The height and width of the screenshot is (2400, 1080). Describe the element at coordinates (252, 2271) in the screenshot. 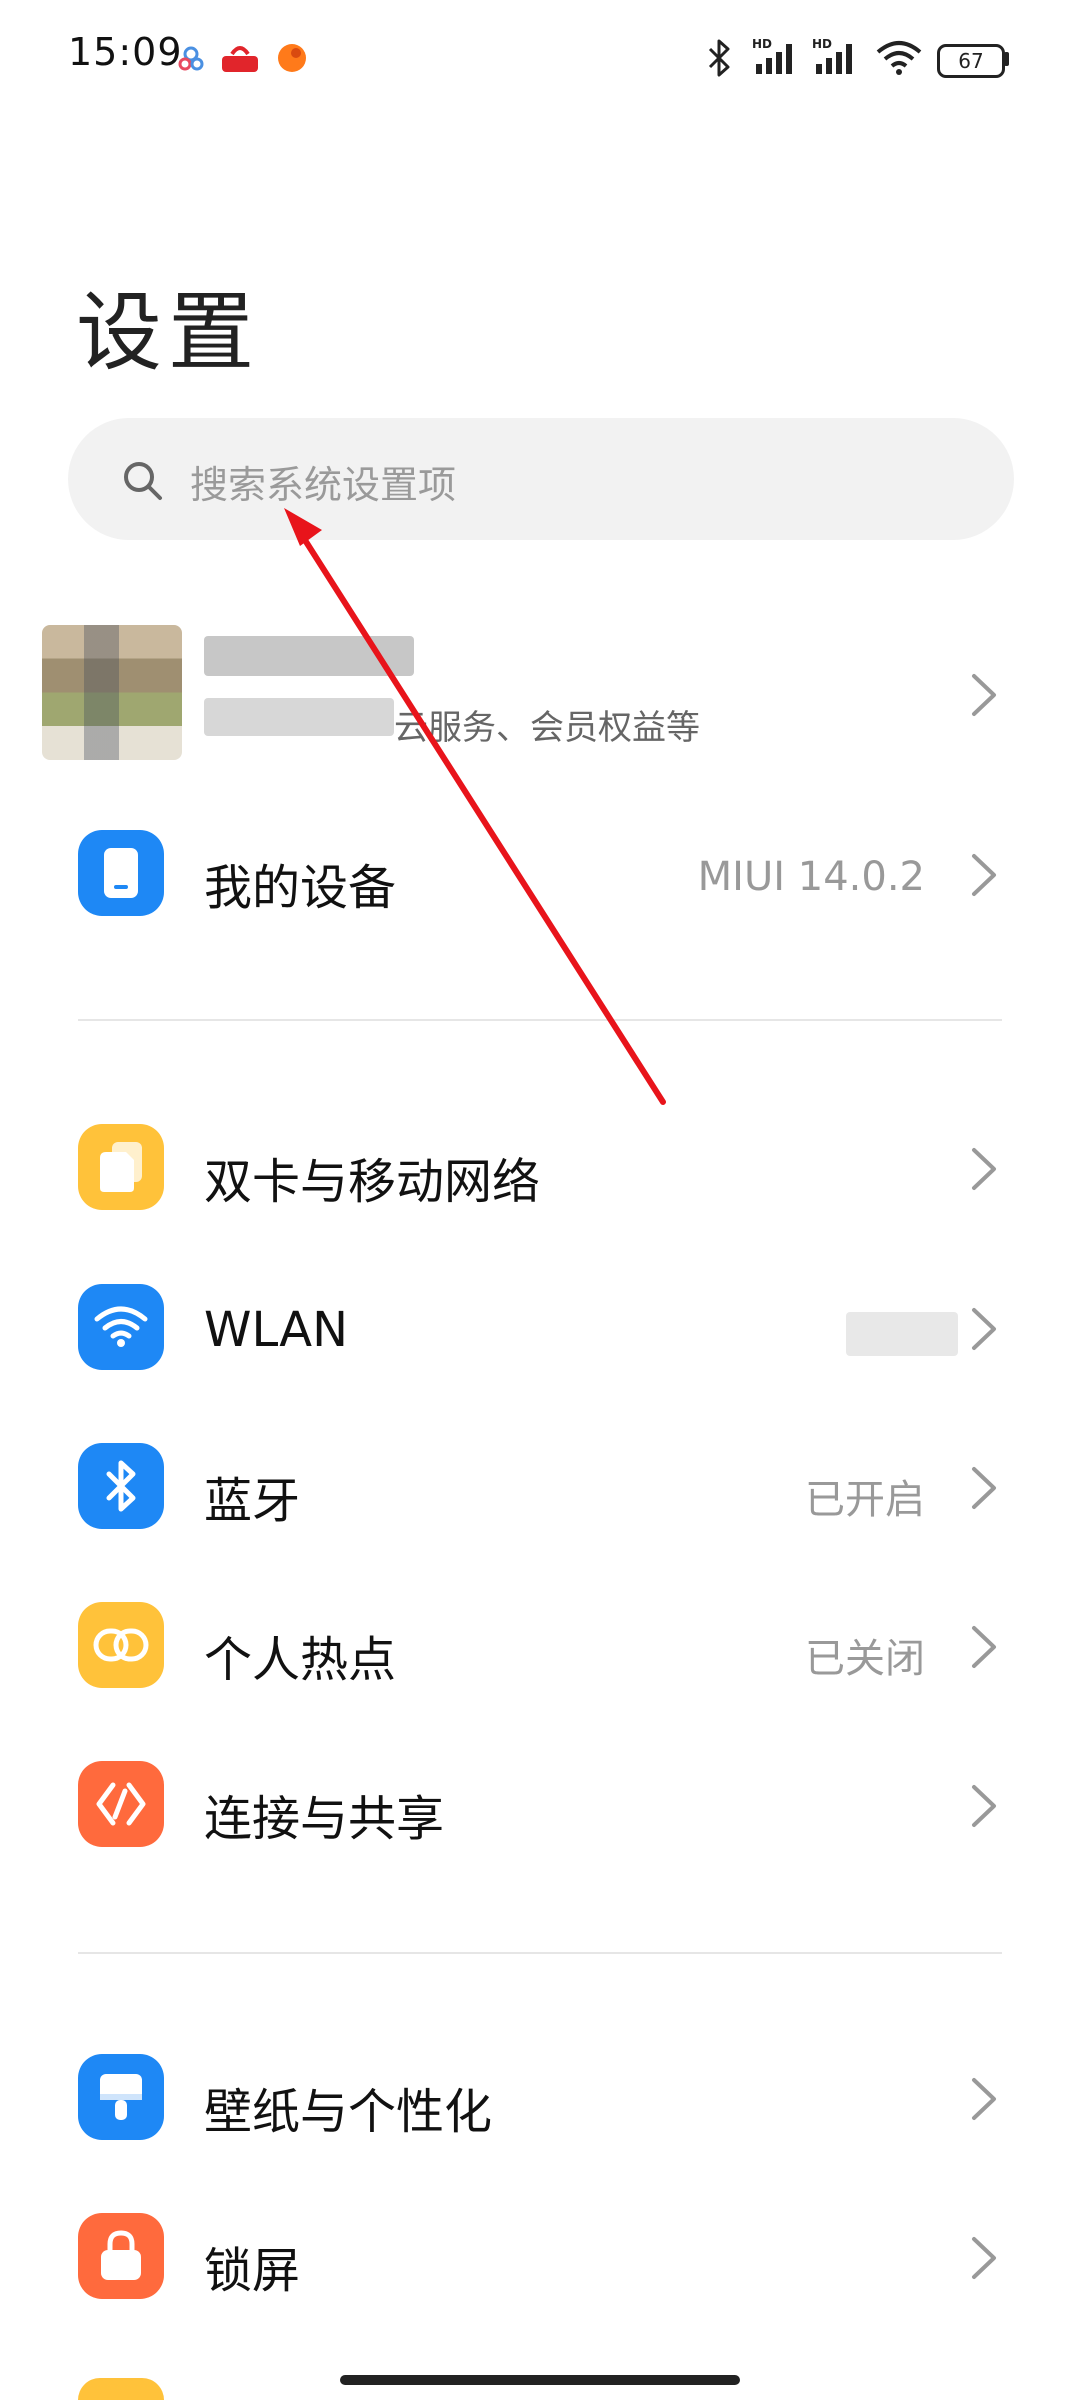

I see `row-label: 锁屏` at that location.